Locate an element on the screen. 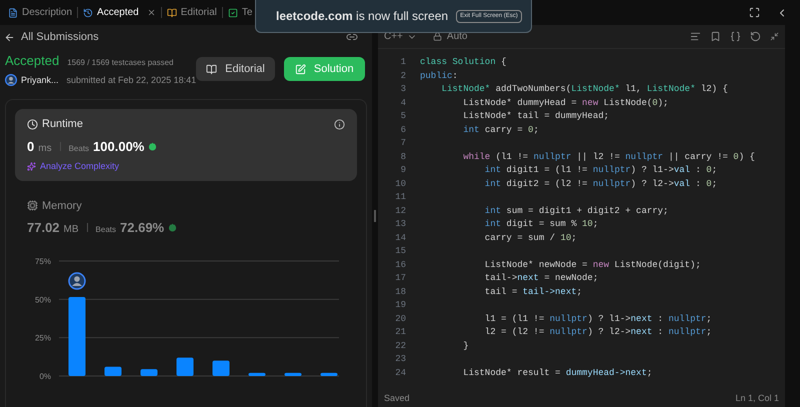 This screenshot has width=800, height=407. cursor-position: Ln 1, Col 1 is located at coordinates (757, 399).